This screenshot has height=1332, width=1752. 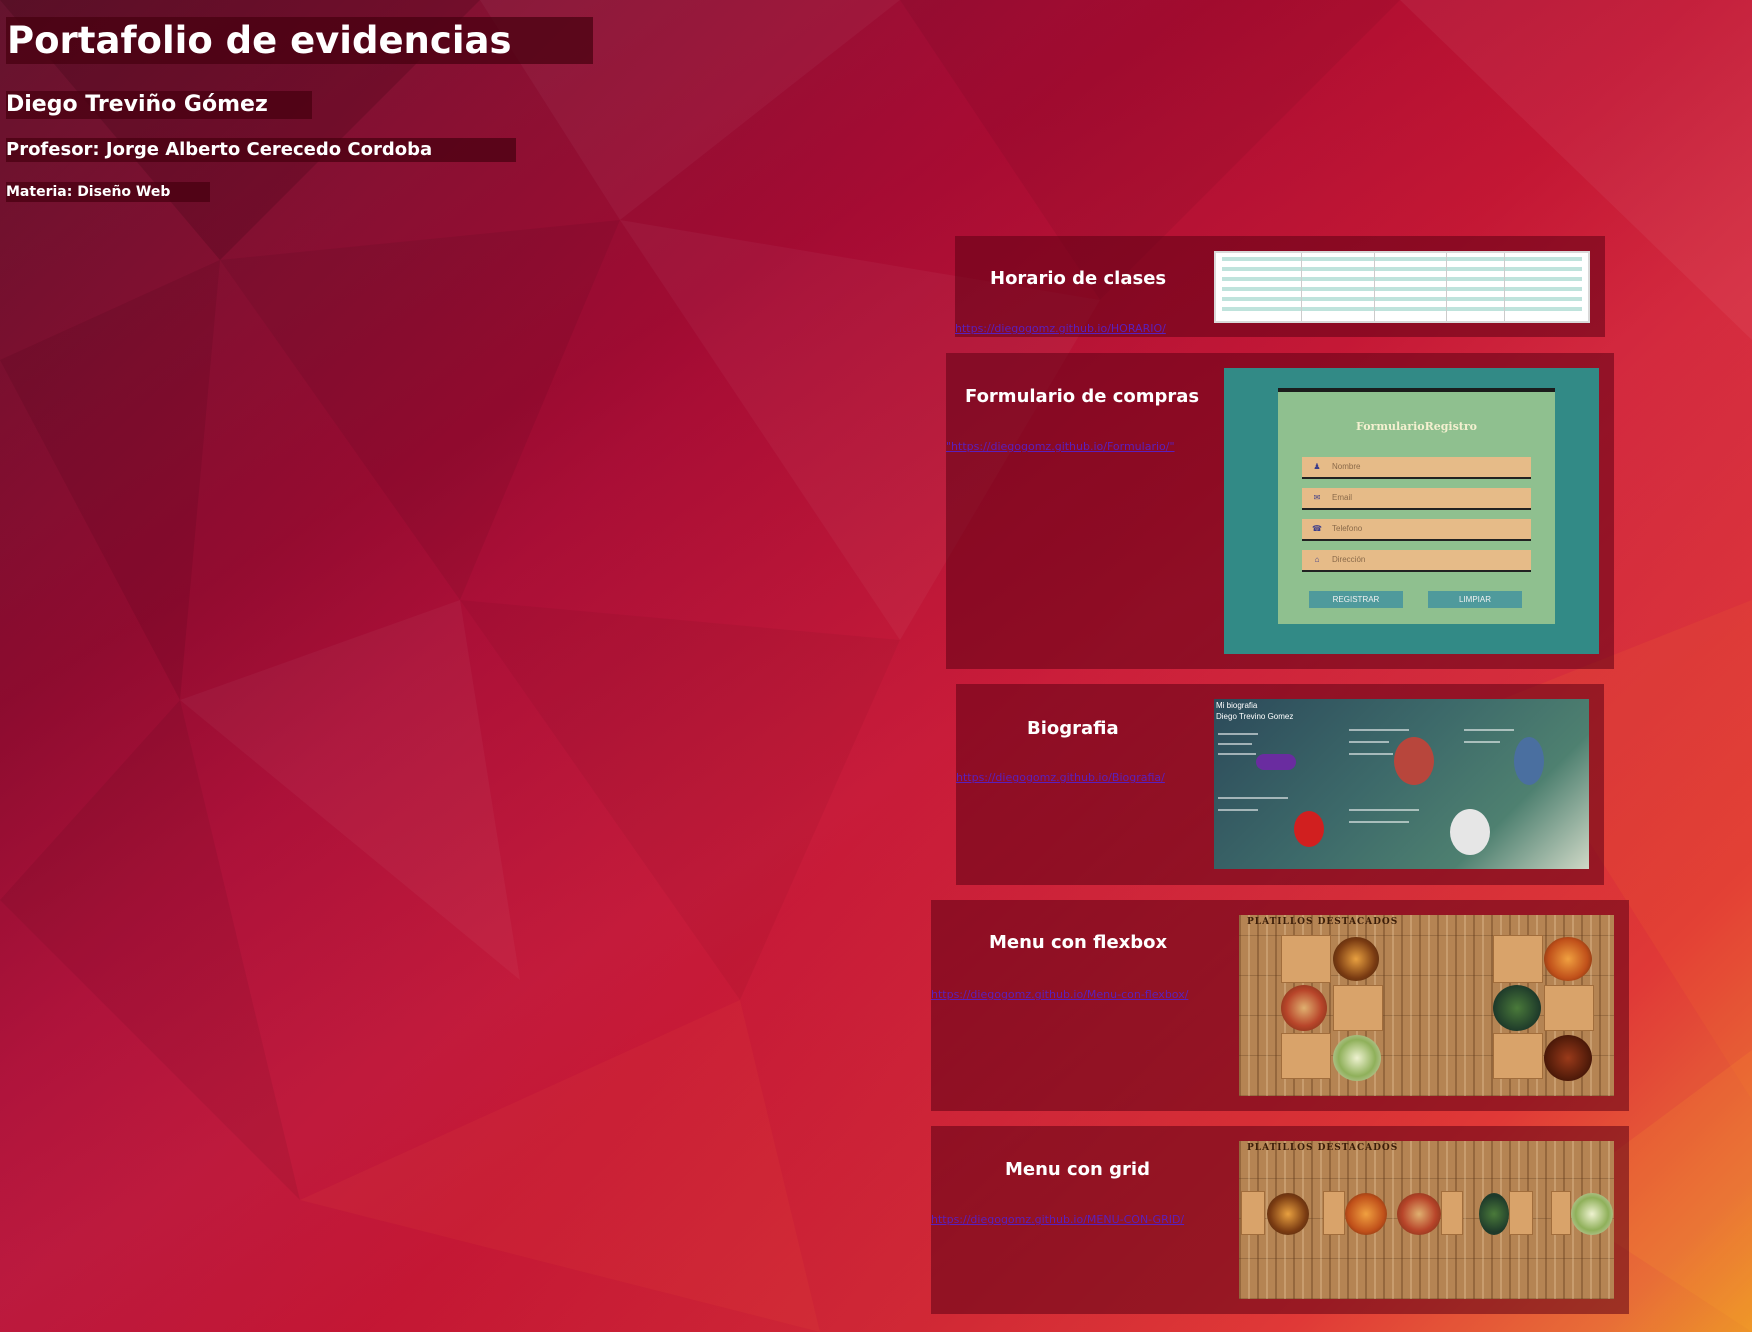 What do you see at coordinates (1416, 499) in the screenshot?
I see `form-preview-field-email: ✉ Email` at bounding box center [1416, 499].